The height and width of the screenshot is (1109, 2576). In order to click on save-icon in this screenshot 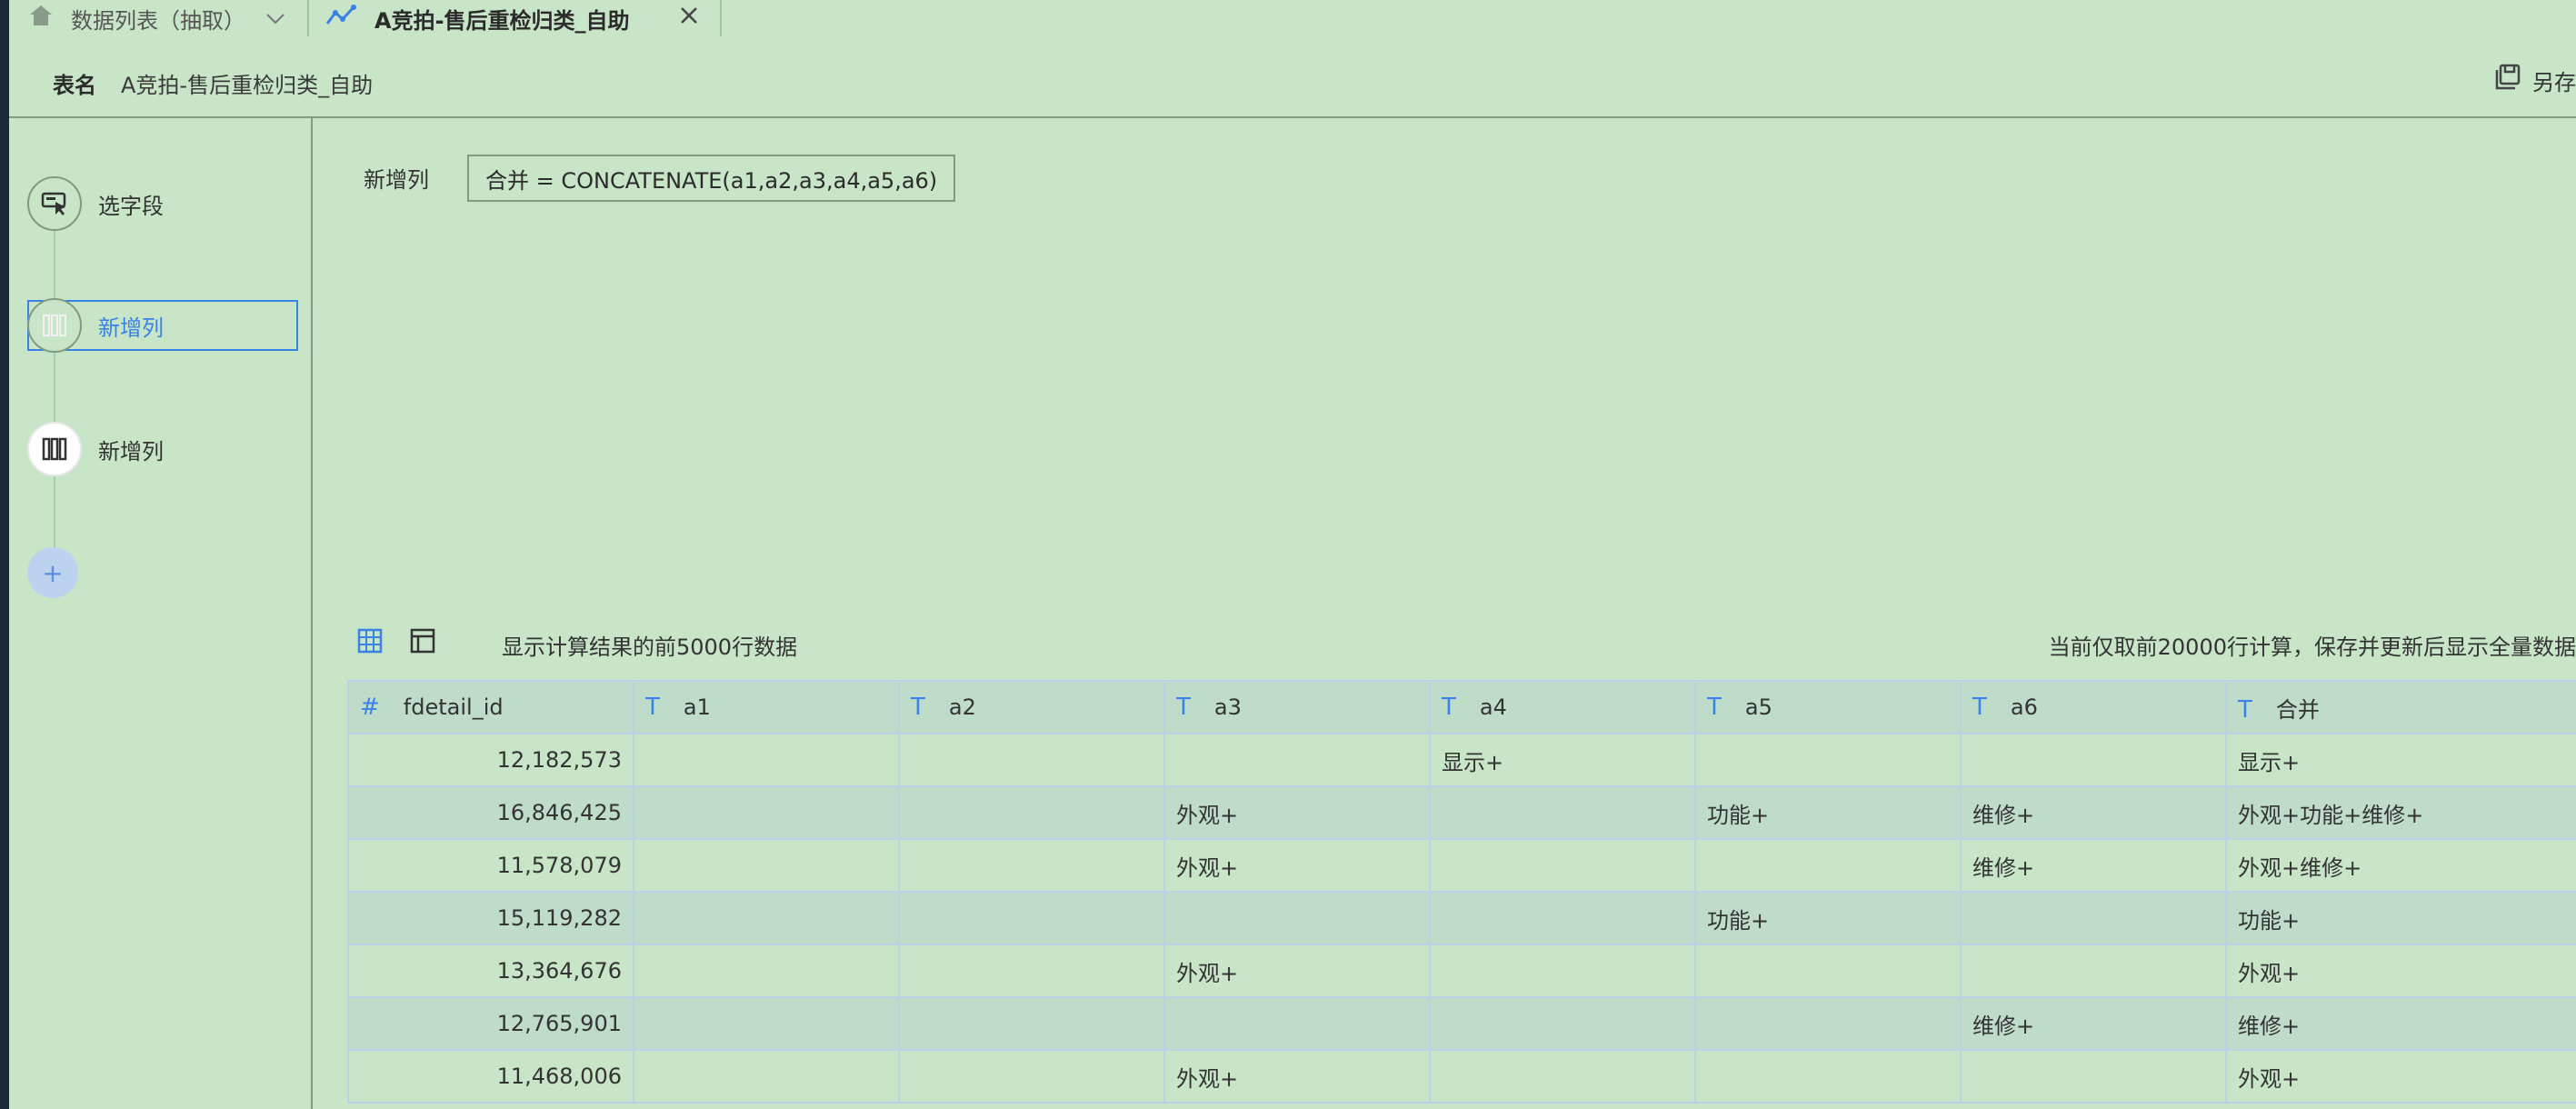, I will do `click(2507, 80)`.